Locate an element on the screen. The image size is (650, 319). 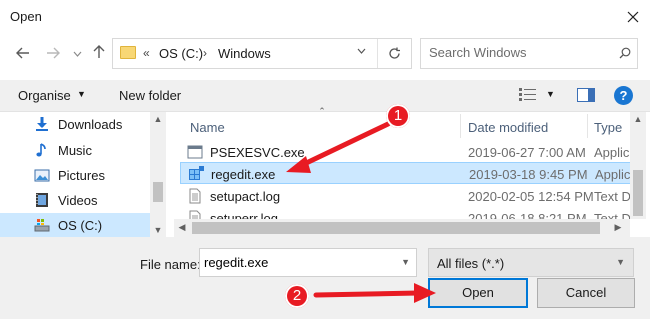
file-type-select: All files (*.*) ▼ is located at coordinates (531, 262).